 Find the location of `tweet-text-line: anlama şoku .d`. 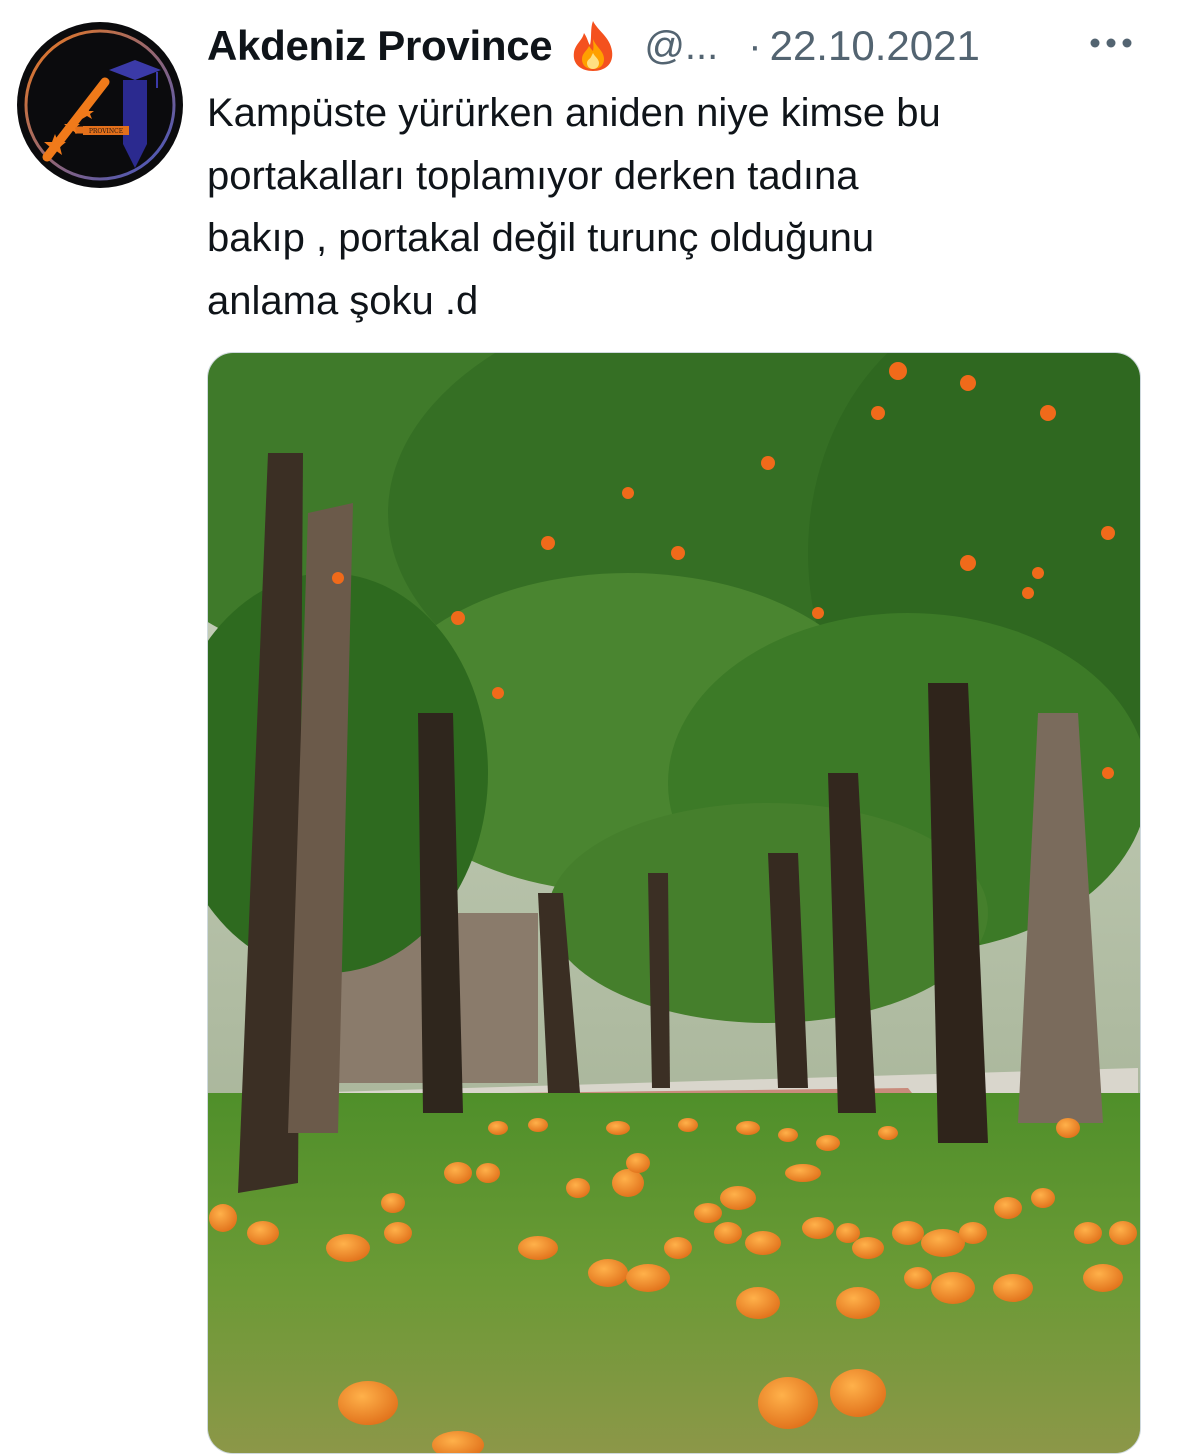

tweet-text-line: anlama şoku .d is located at coordinates (343, 300).